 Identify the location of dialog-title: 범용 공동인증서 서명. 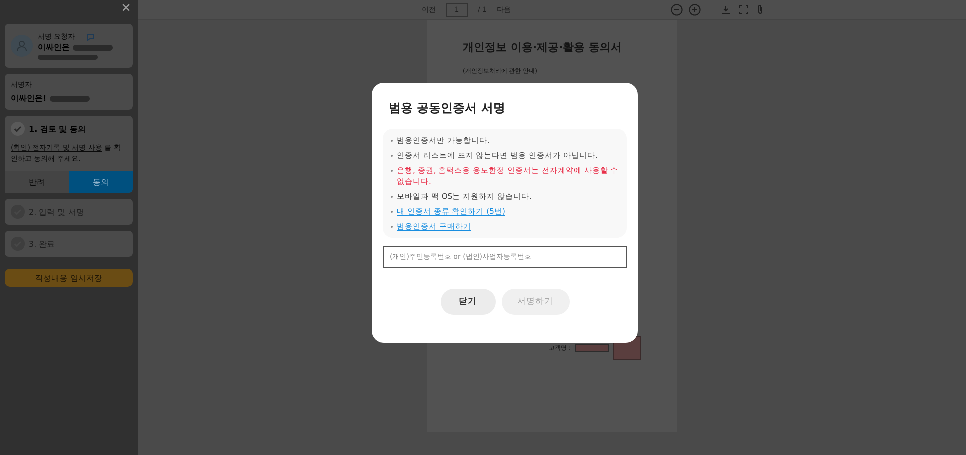
(447, 108).